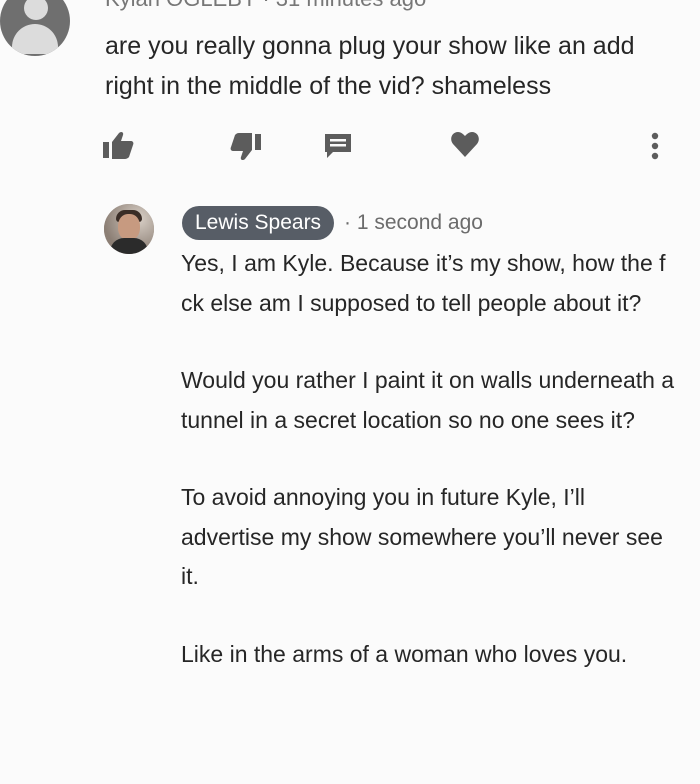 This screenshot has height=784, width=700. I want to click on author-name-badge: Lewis Spears, so click(258, 223).